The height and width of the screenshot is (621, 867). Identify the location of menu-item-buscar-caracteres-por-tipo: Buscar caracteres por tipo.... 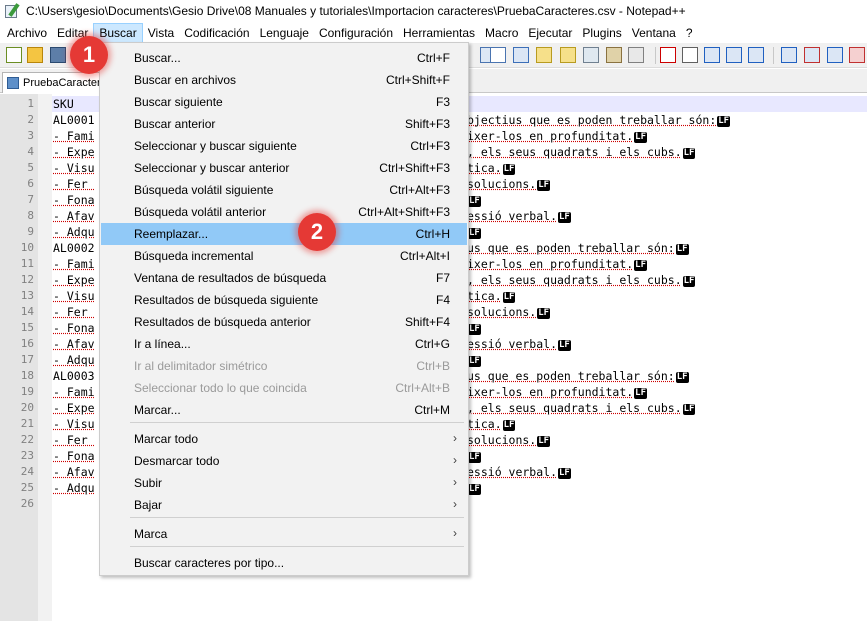
(284, 563).